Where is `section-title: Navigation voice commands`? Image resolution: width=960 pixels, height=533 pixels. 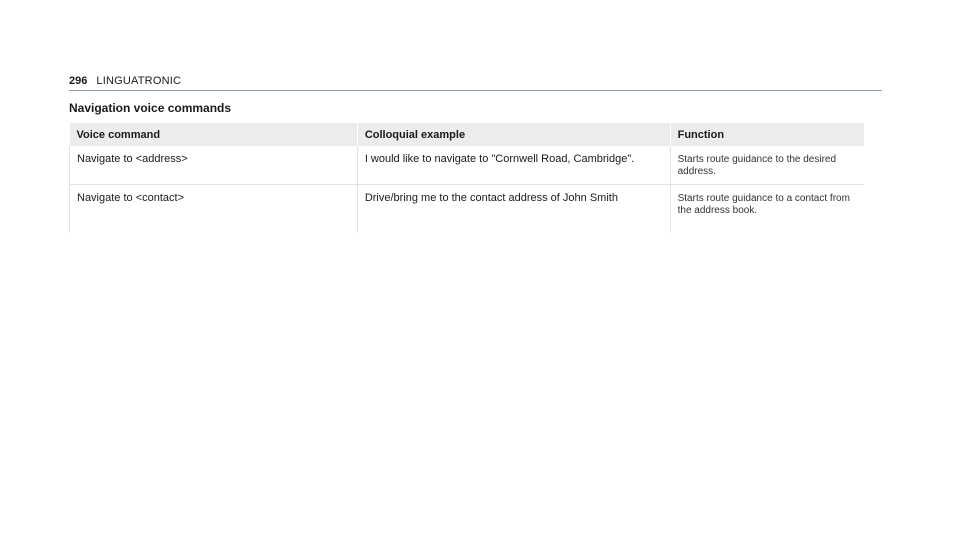 section-title: Navigation voice commands is located at coordinates (150, 108).